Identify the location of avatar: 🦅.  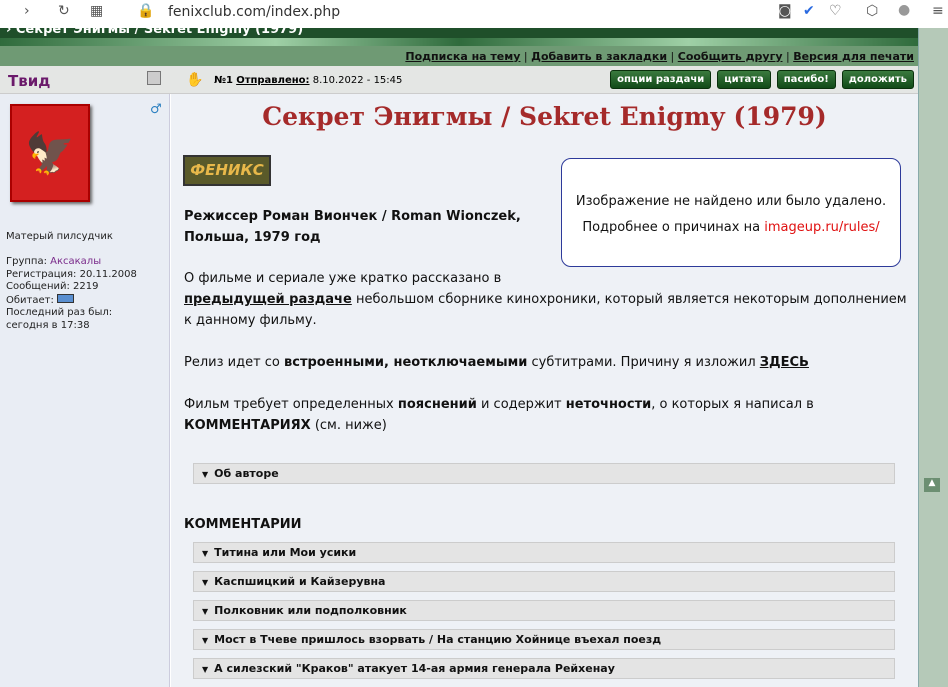
(50, 153).